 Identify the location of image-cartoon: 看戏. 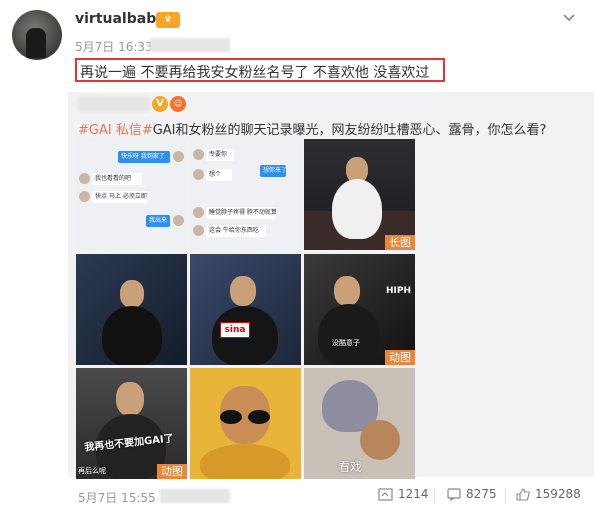
(359, 423).